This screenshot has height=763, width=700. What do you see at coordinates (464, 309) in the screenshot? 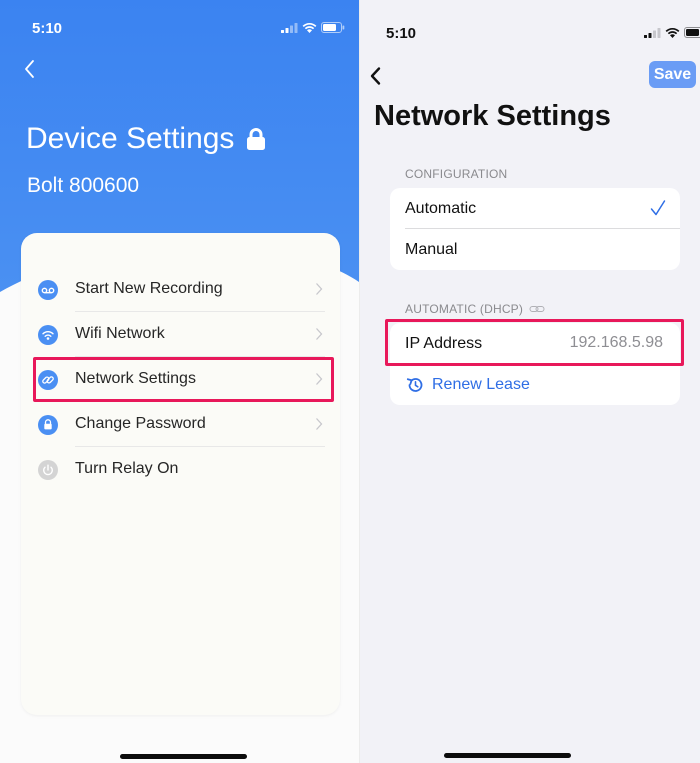
I see `dhcp-header-text: AUTOMATIC (DHCP)` at bounding box center [464, 309].